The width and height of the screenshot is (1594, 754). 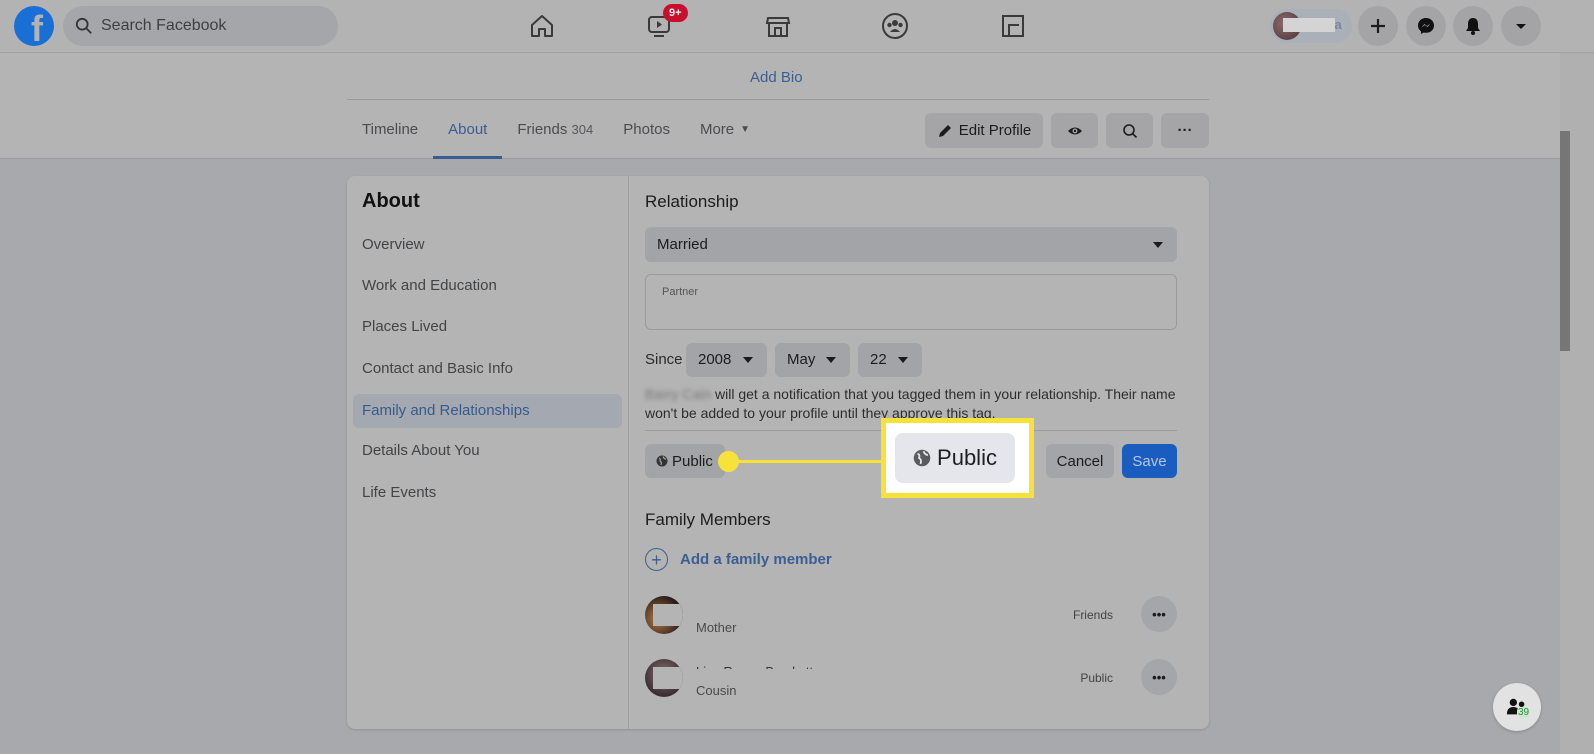 I want to click on day-select: 22, so click(x=890, y=360).